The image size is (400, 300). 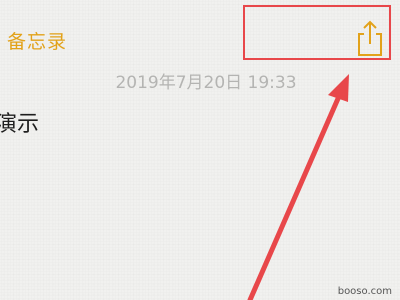 I want to click on share-button, so click(x=370, y=38).